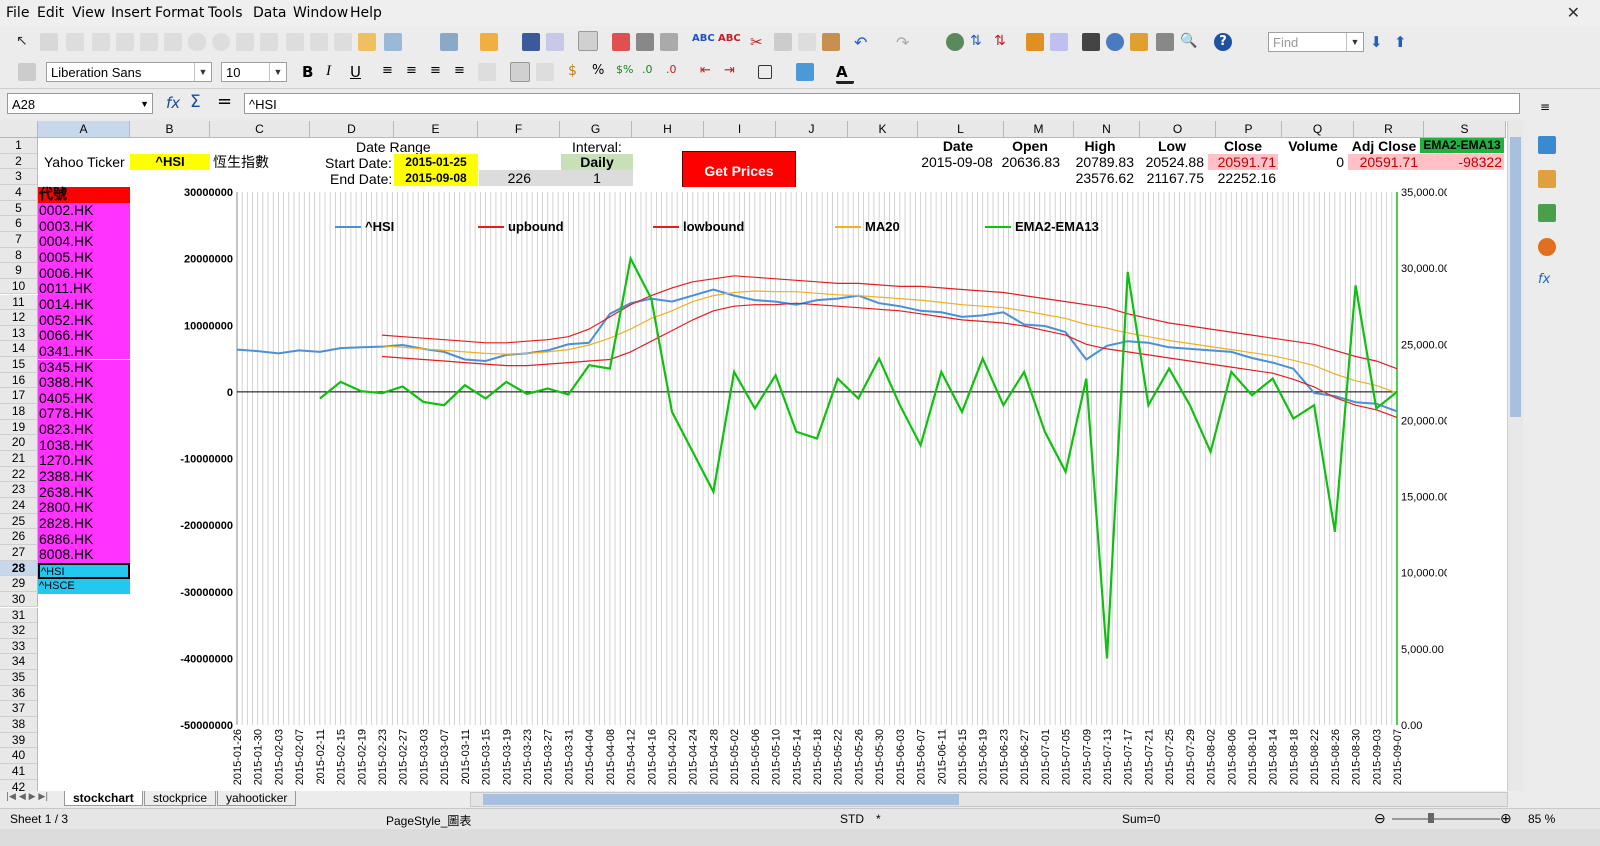 The width and height of the screenshot is (1600, 846). Describe the element at coordinates (415, 72) in the screenshot. I see `align-center-icon: ≡` at that location.